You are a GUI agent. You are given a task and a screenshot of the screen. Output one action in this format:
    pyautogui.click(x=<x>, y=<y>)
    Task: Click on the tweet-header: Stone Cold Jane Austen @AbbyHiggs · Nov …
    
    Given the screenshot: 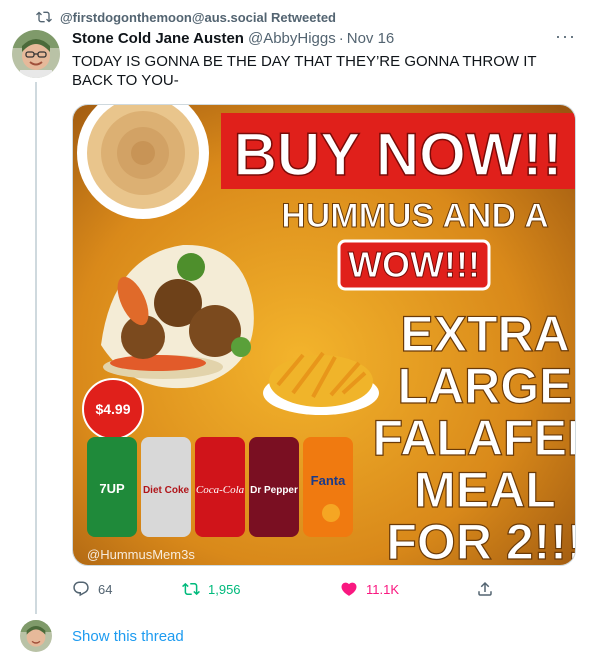 What is the action you would take?
    pyautogui.click(x=324, y=36)
    